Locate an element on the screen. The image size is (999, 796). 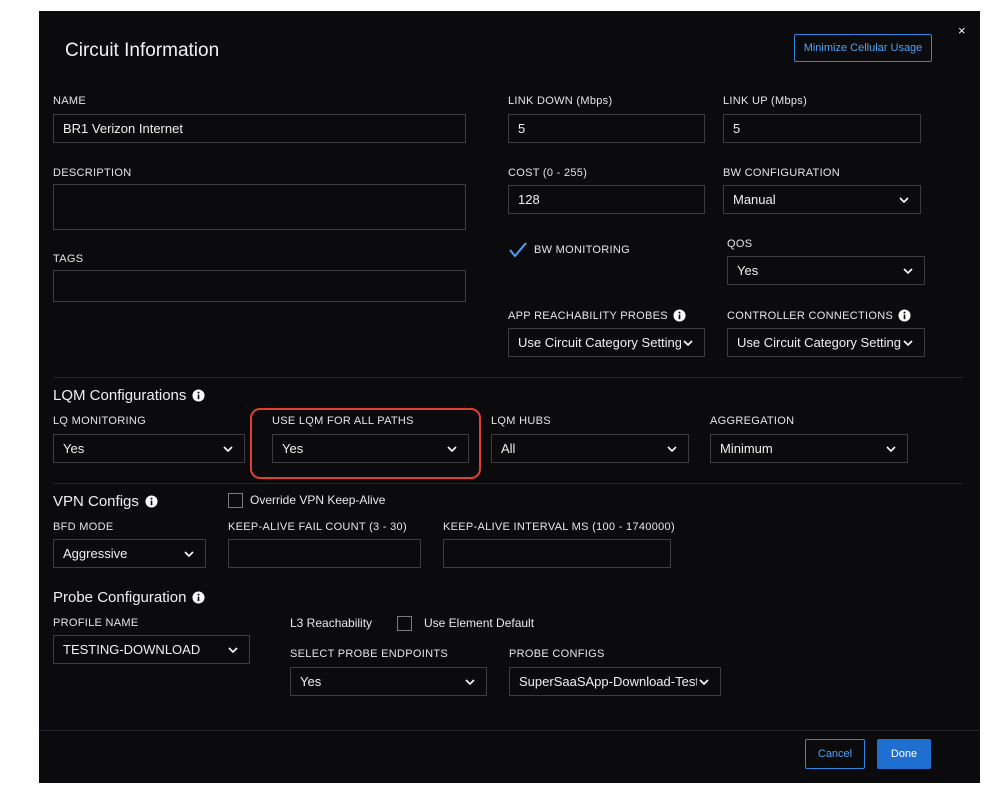
app-reachability-probes-header: APP REACHABILITY PROBES is located at coordinates (597, 315).